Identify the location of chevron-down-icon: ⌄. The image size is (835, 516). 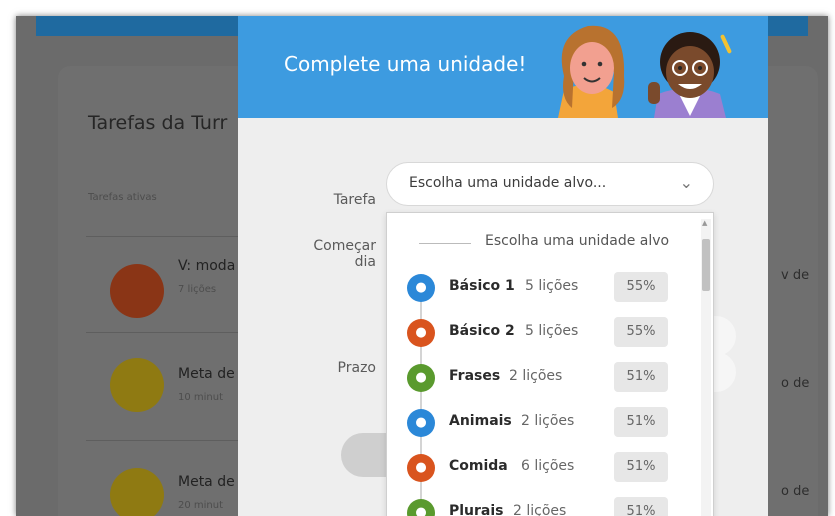
(686, 182).